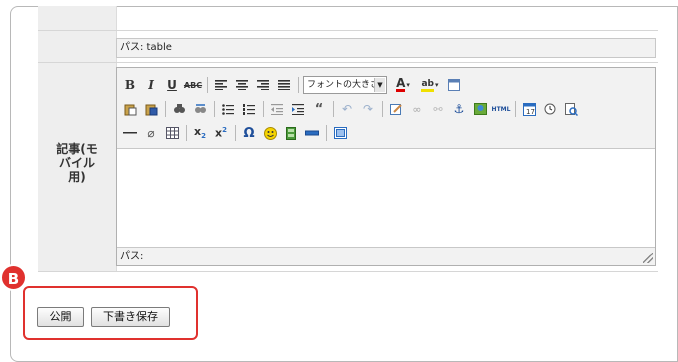 The height and width of the screenshot is (362, 678). I want to click on edit-icon, so click(396, 109).